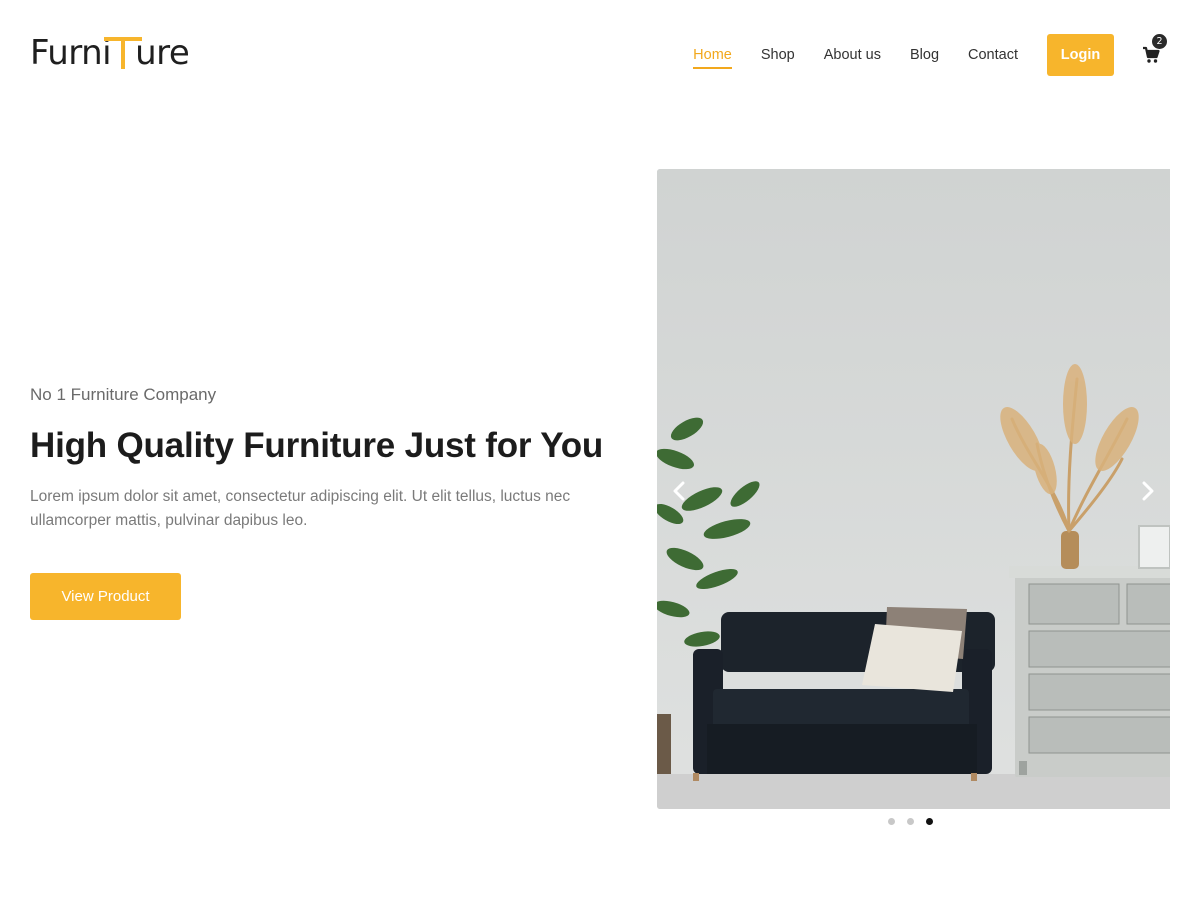 This screenshot has height=900, width=1200. Describe the element at coordinates (71, 53) in the screenshot. I see `logo-text-left: Furni` at that location.